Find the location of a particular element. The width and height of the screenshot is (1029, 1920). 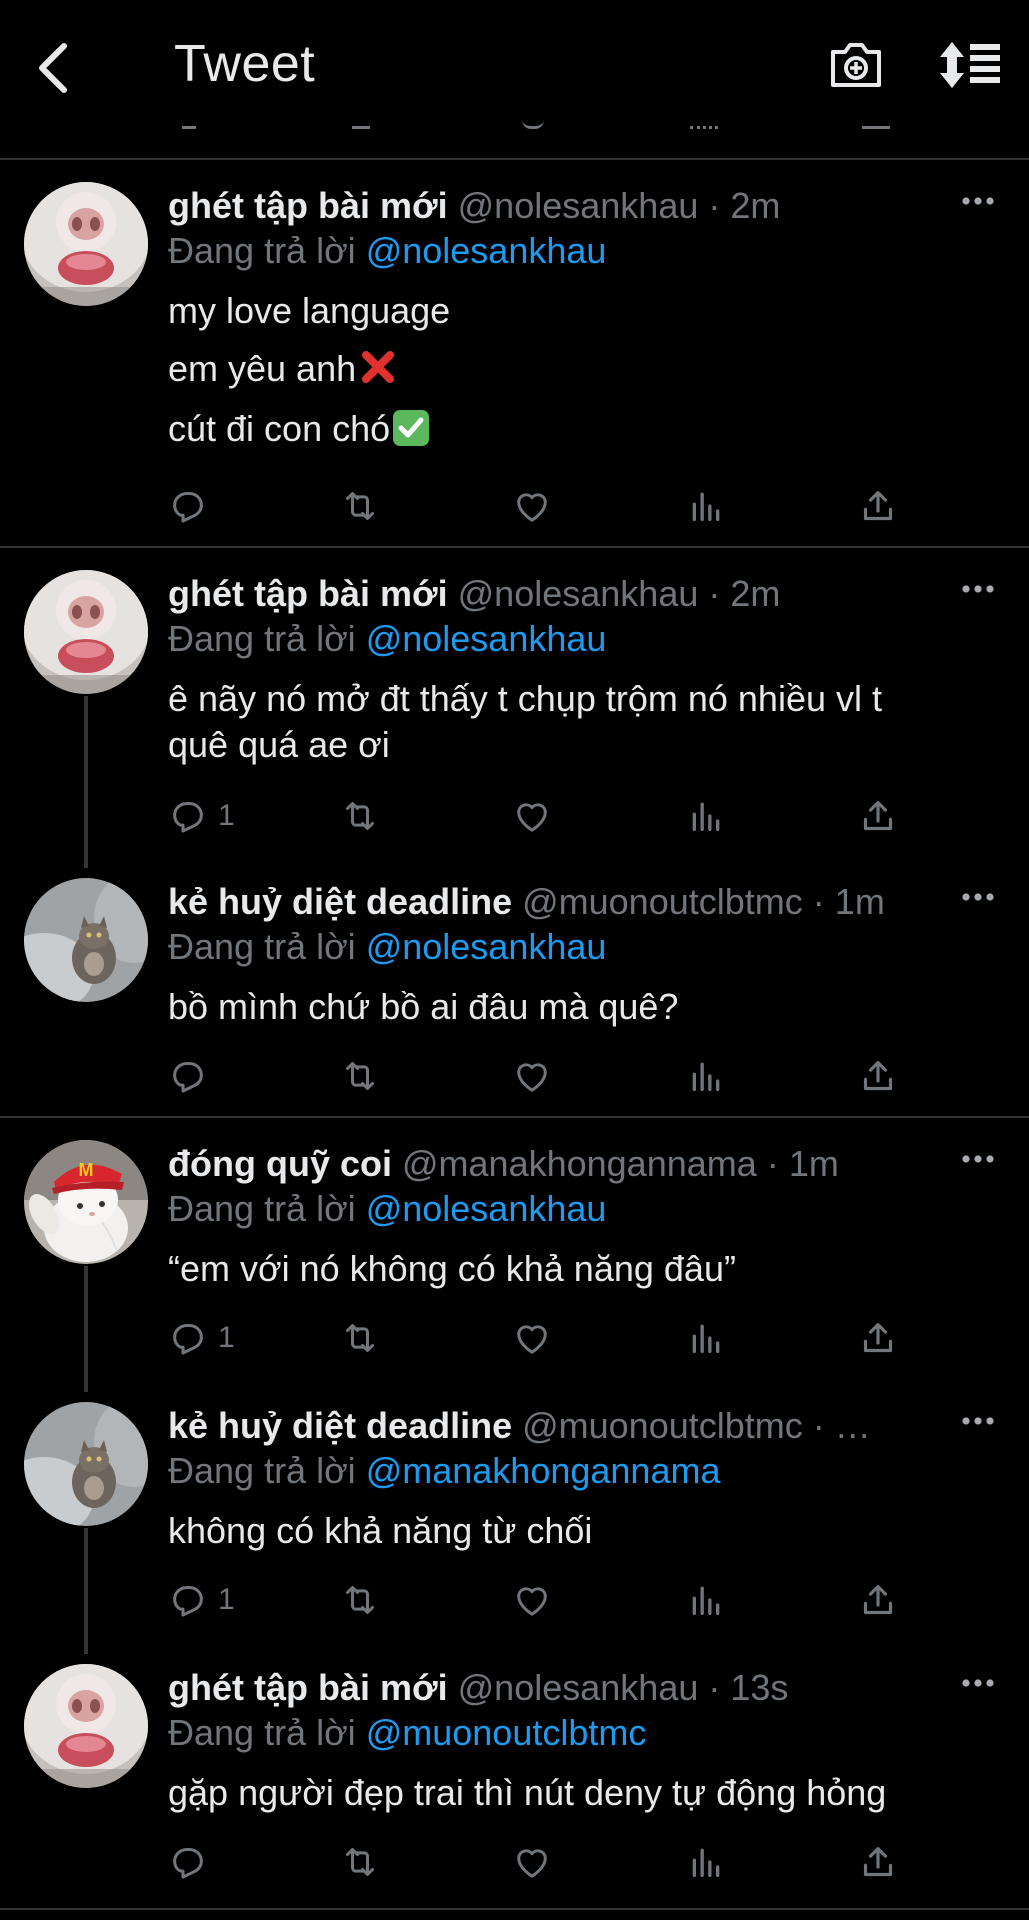

tweet-text-line: em yêu anh is located at coordinates (283, 369).